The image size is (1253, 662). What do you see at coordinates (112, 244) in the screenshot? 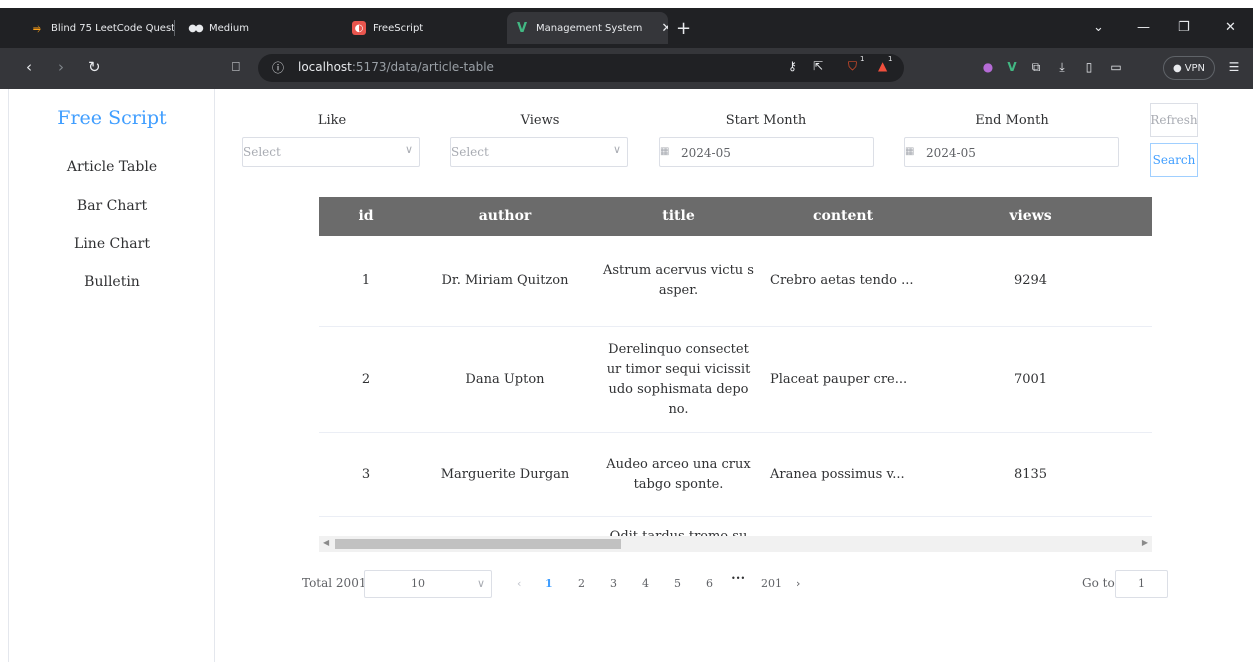
I see `sidebar-item-line-chart: Line Chart` at bounding box center [112, 244].